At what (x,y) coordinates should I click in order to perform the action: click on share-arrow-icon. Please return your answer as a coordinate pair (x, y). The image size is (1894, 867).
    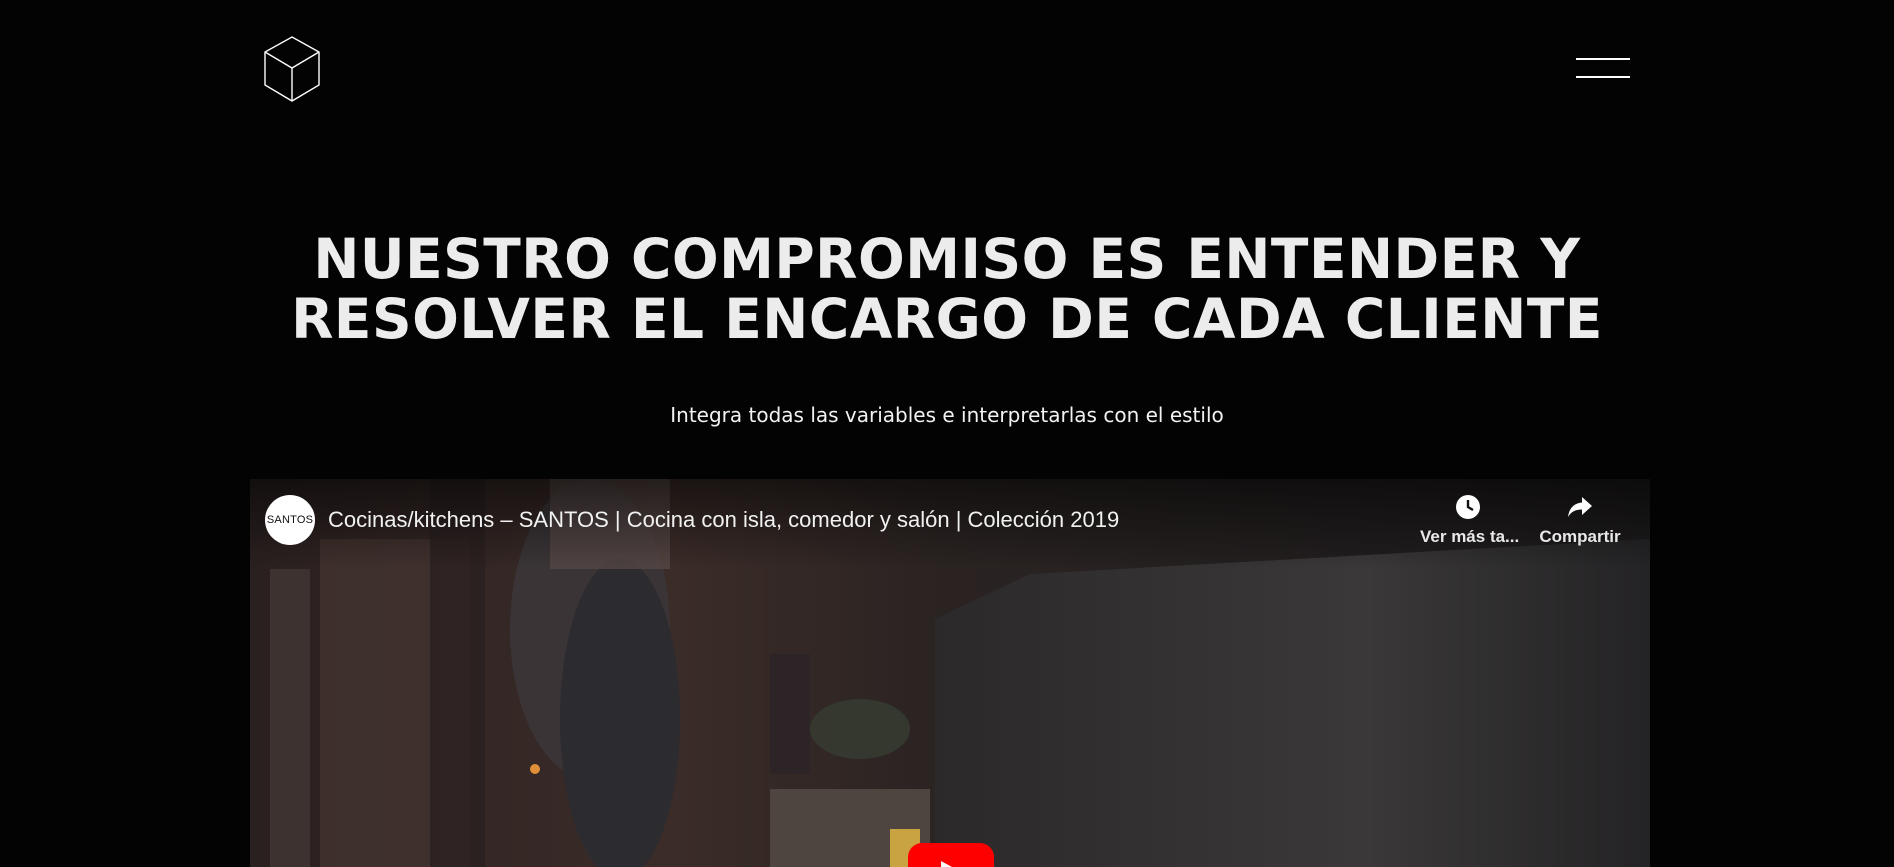
    Looking at the image, I should click on (1580, 507).